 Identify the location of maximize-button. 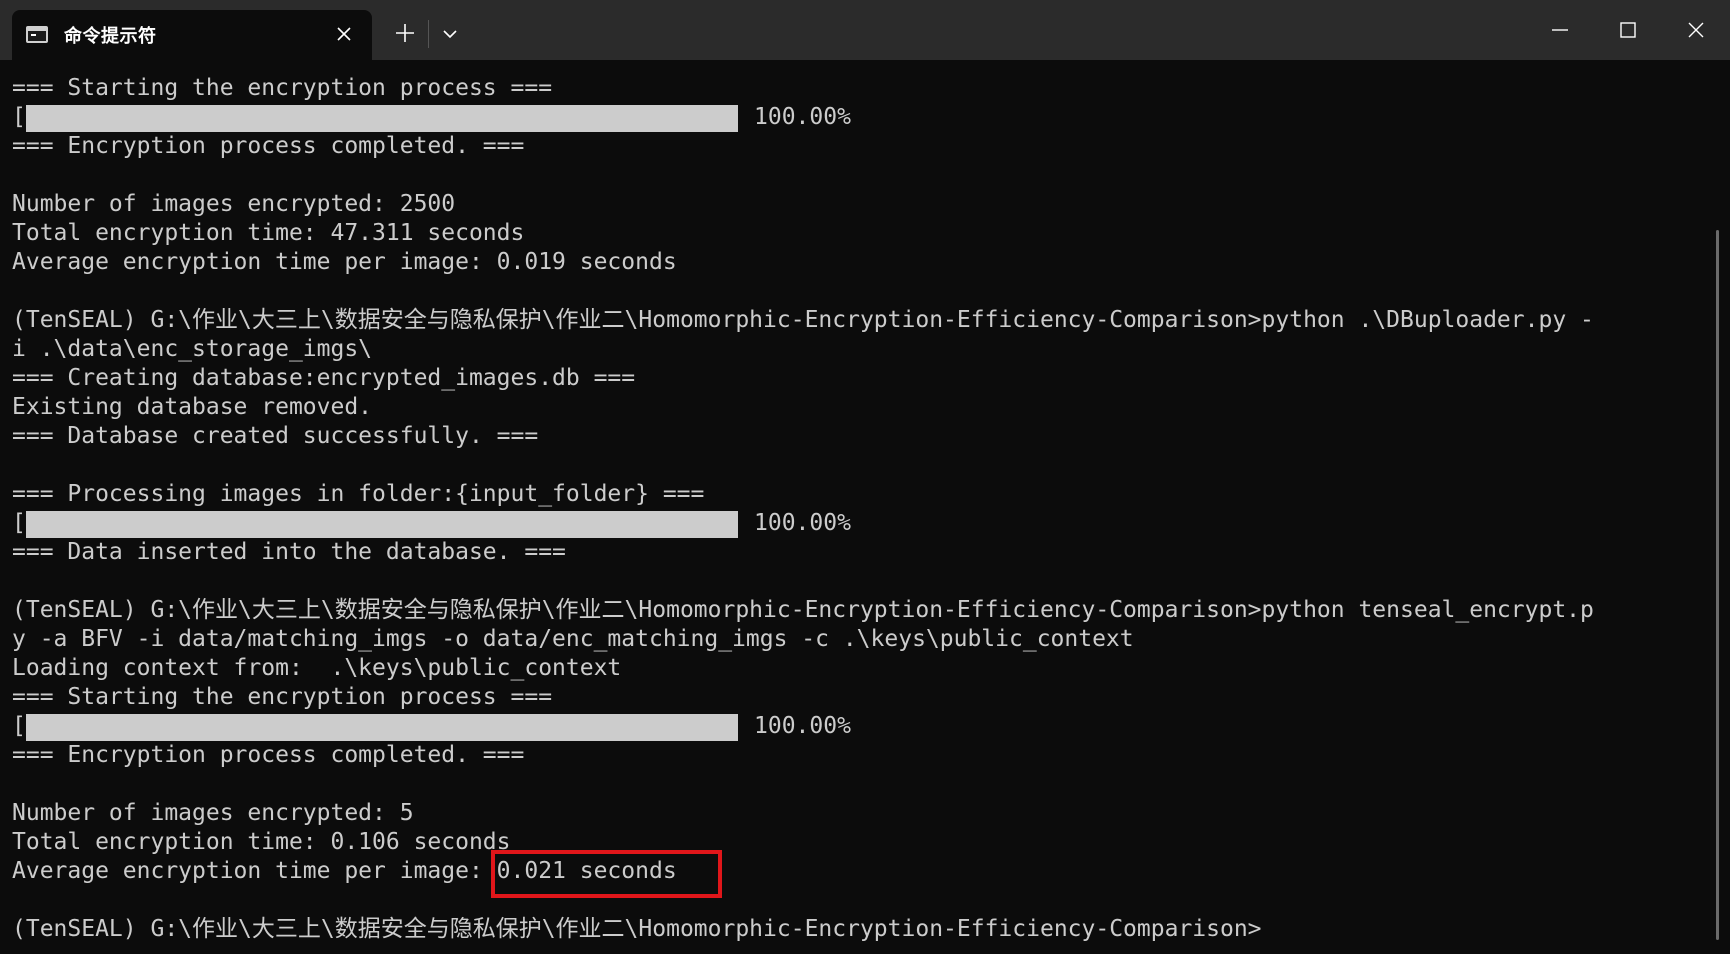
(1628, 30).